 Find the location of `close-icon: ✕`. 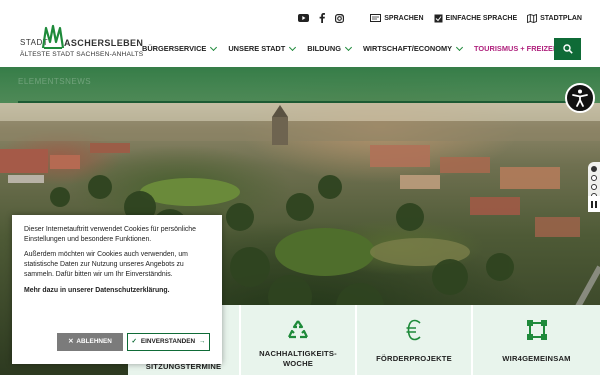

close-icon: ✕ is located at coordinates (71, 342).